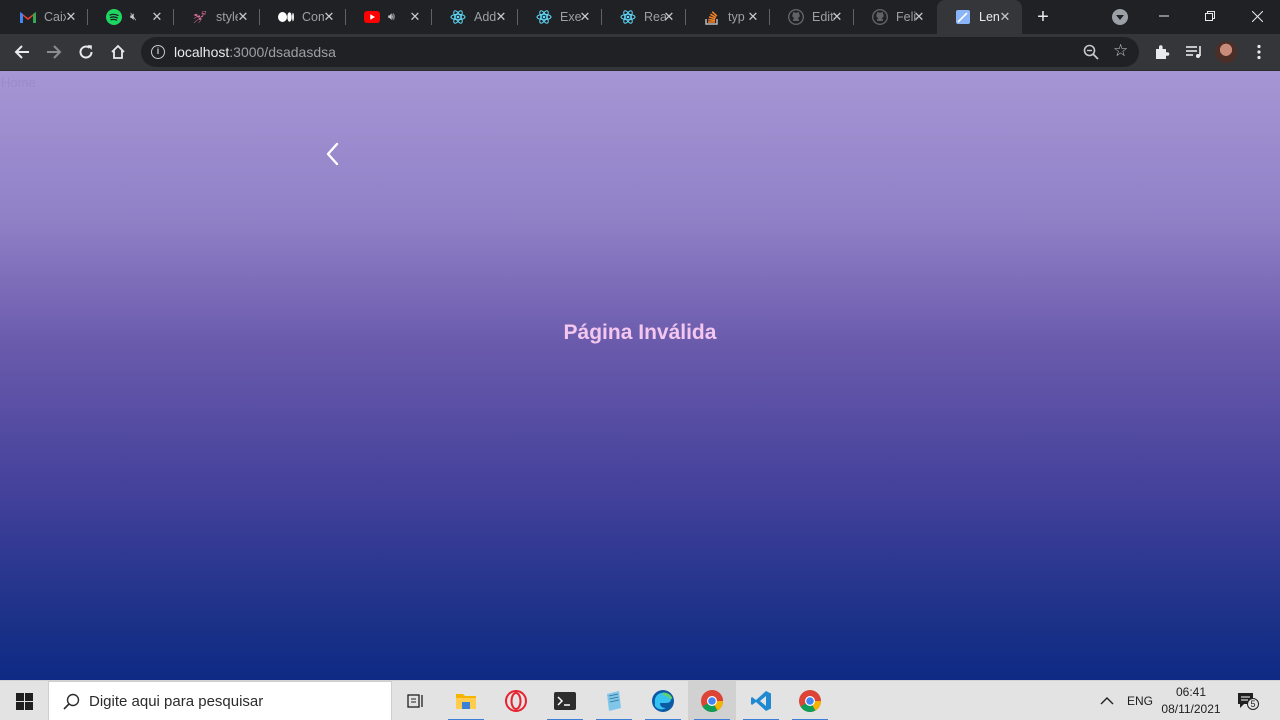  What do you see at coordinates (761, 700) in the screenshot?
I see `vscode-icon` at bounding box center [761, 700].